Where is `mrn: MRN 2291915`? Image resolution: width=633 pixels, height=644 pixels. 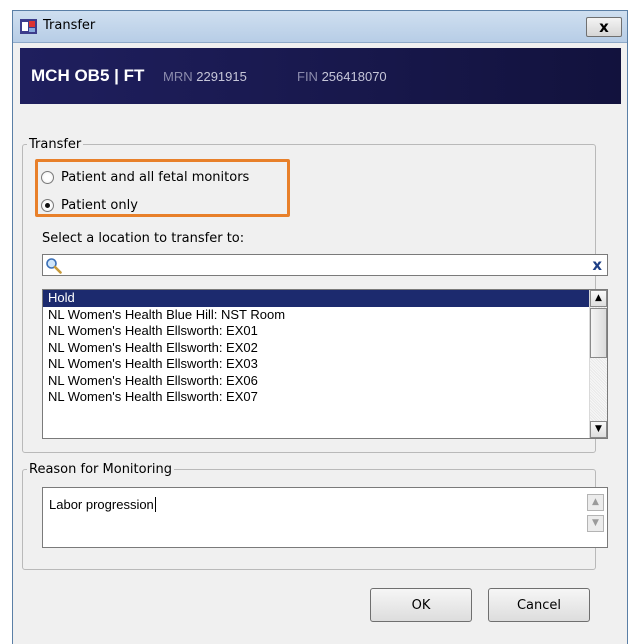 mrn: MRN 2291915 is located at coordinates (205, 76).